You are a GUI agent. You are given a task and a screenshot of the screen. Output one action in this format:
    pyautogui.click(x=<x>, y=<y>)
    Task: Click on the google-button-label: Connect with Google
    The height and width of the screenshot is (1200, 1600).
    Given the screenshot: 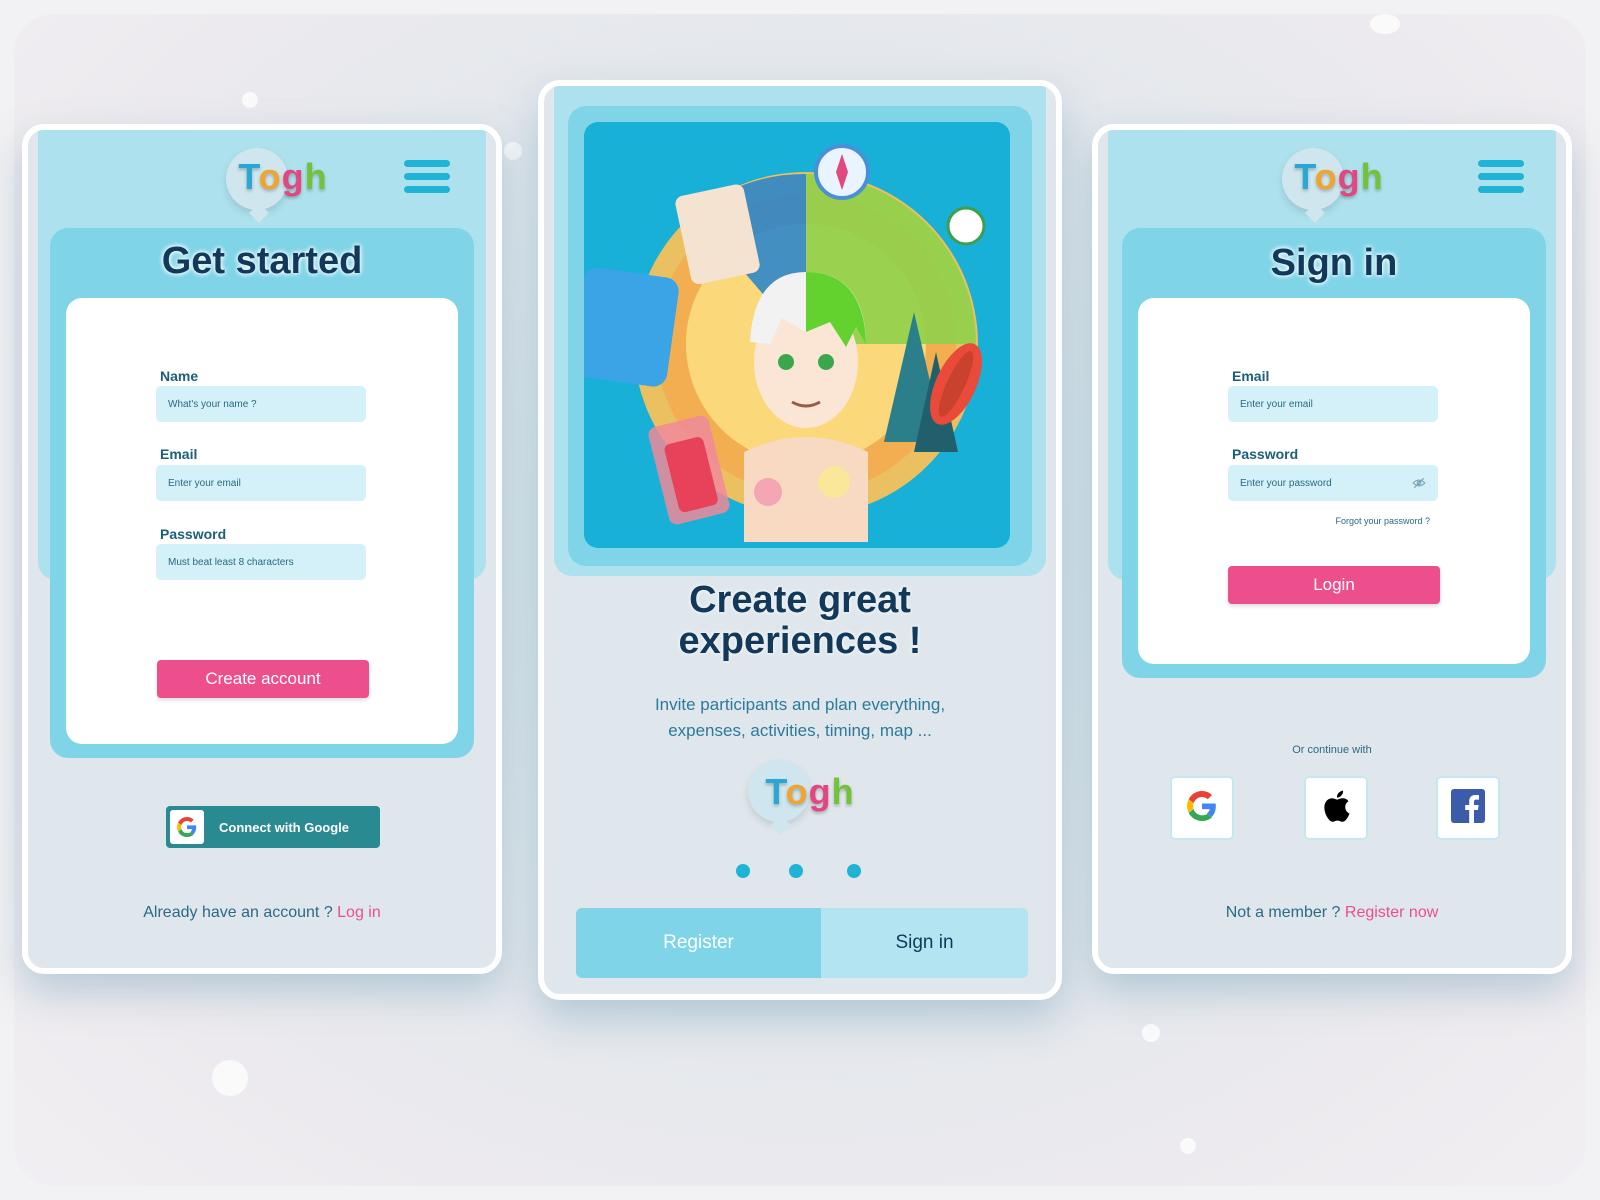 What is the action you would take?
    pyautogui.click(x=284, y=827)
    